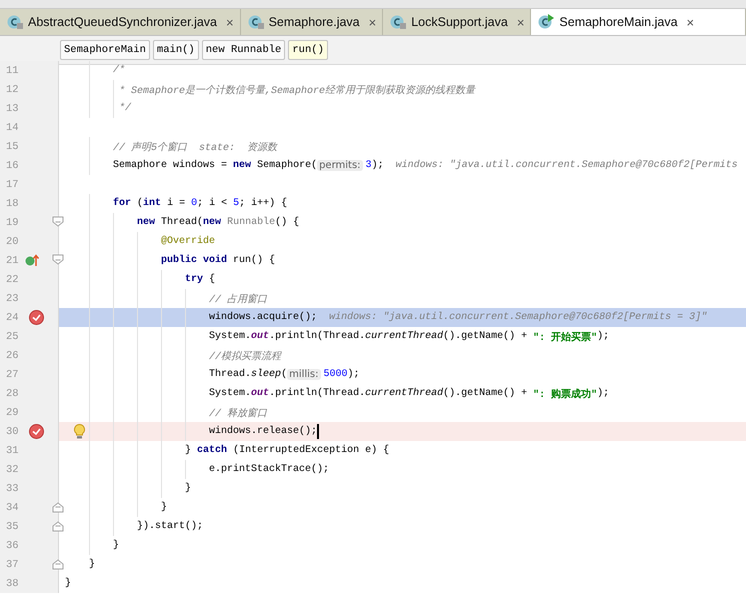 The image size is (746, 596). I want to click on code-token: catch, so click(212, 450).